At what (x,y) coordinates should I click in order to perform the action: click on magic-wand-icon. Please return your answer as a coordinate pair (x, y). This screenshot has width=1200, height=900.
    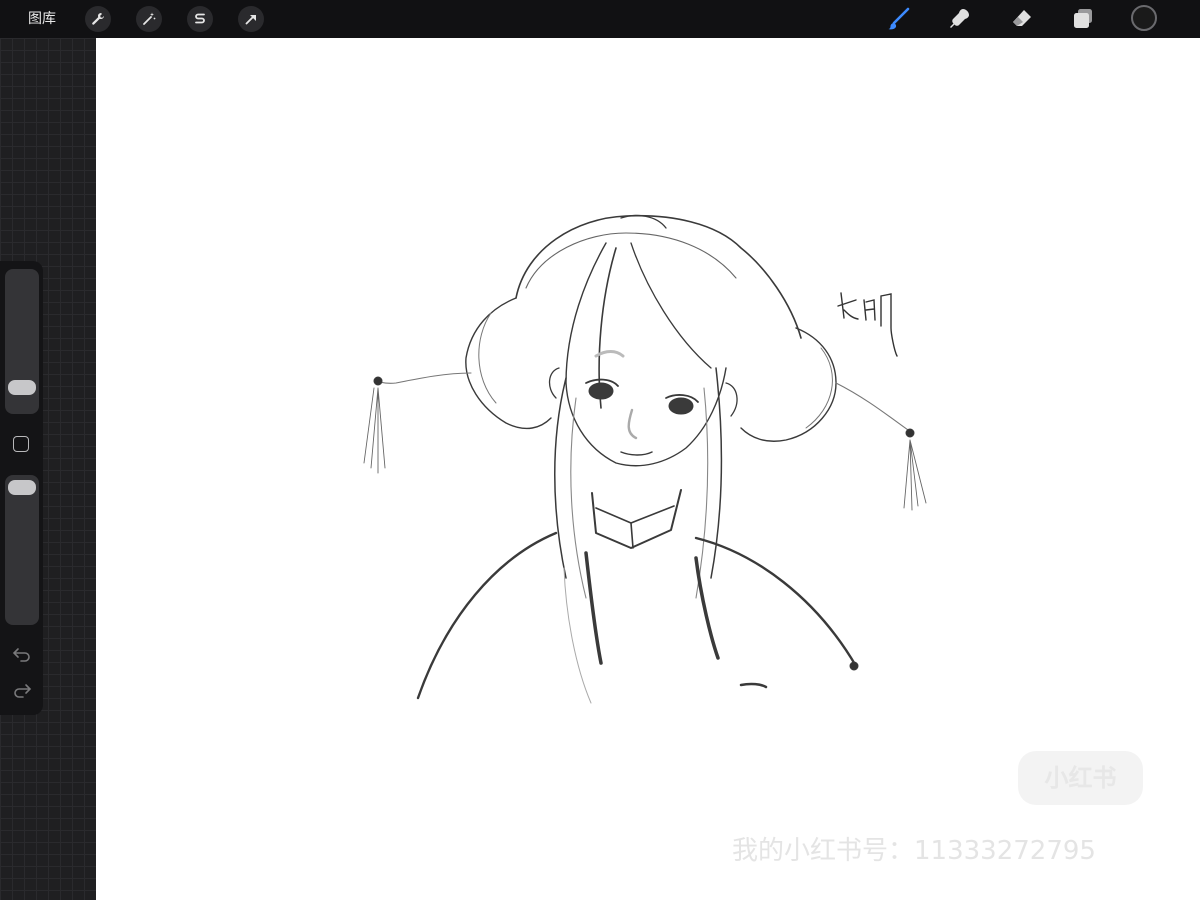
    Looking at the image, I should click on (149, 18).